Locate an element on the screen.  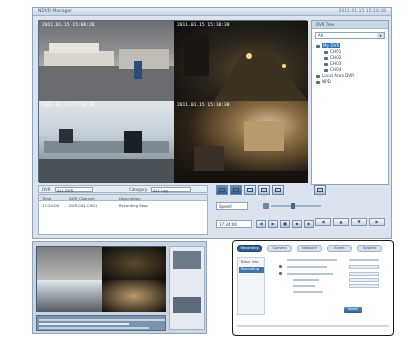
tab-event: Event is located at coordinates (339, 248).